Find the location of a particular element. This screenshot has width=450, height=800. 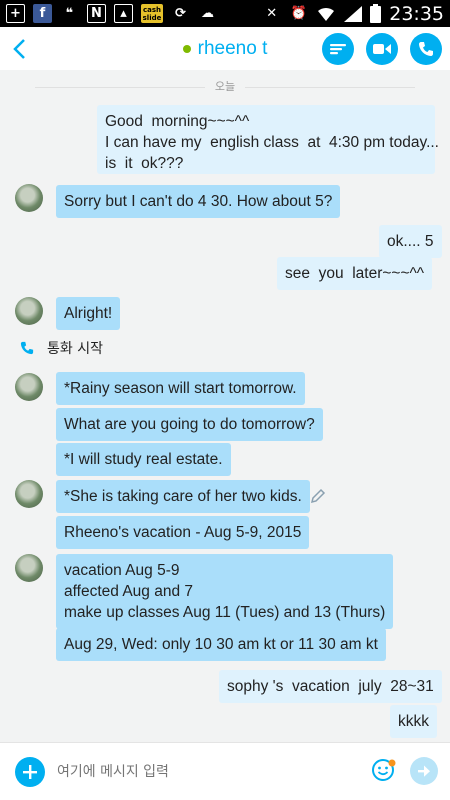

voice-call-button is located at coordinates (426, 49).